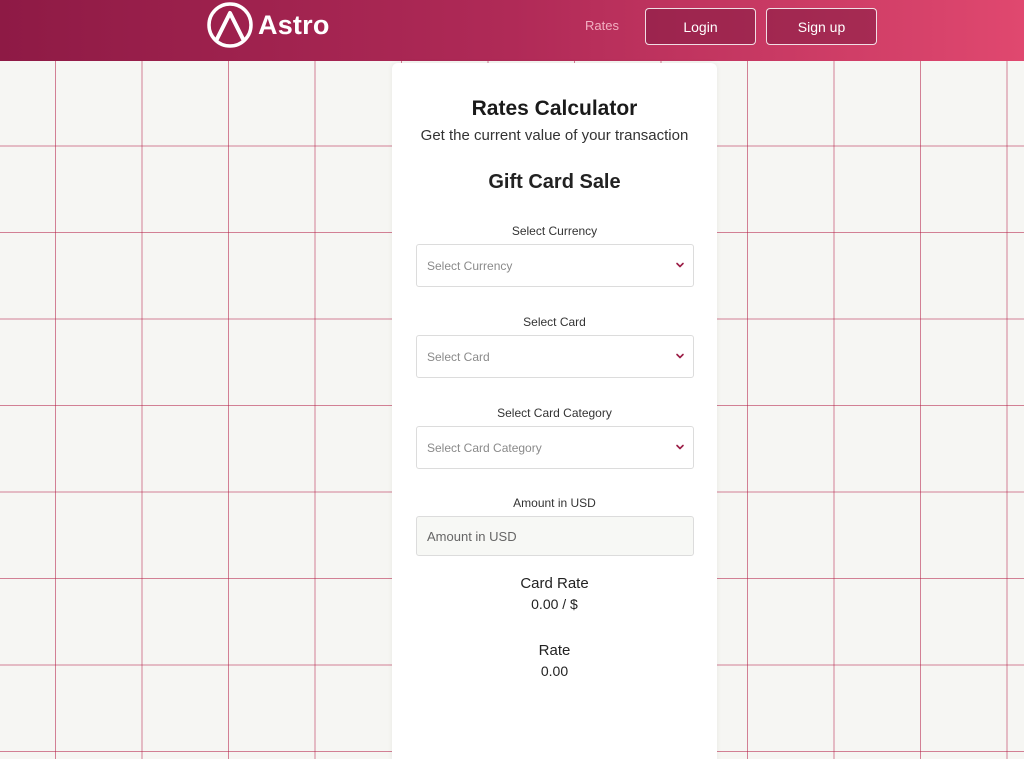  I want to click on card-label: Select Card, so click(554, 322).